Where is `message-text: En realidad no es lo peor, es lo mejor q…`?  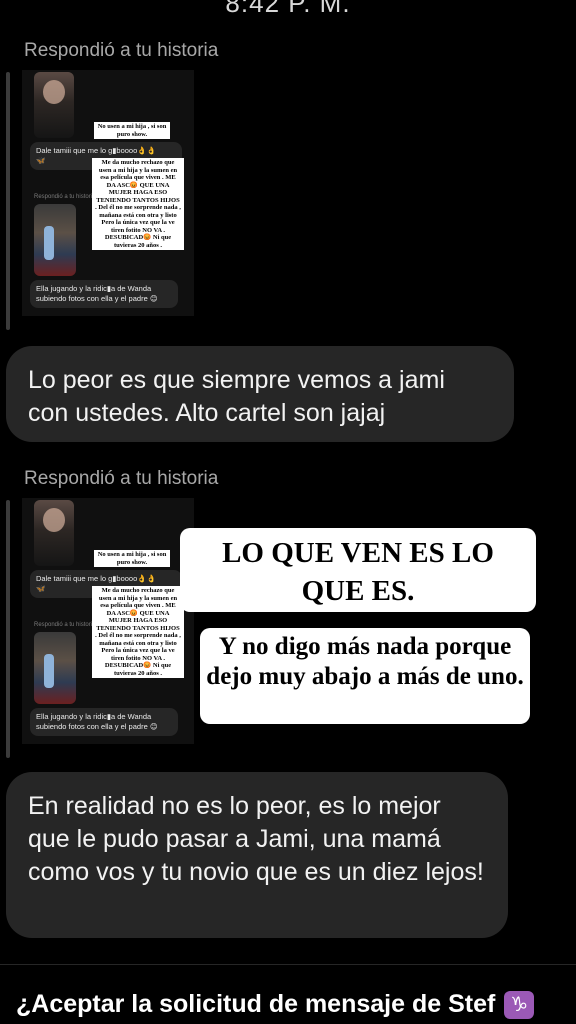
message-text: En realidad no es lo peor, es lo mejor q… is located at coordinates (256, 839).